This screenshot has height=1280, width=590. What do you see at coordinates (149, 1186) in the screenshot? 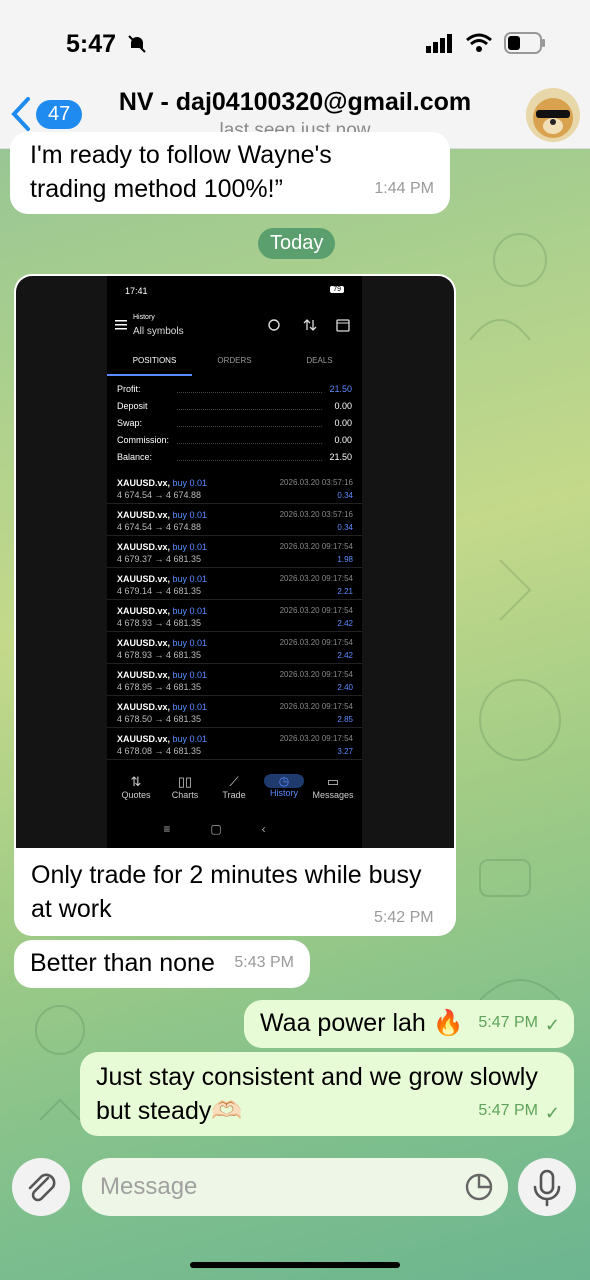
I see `message-placeholder: Message` at bounding box center [149, 1186].